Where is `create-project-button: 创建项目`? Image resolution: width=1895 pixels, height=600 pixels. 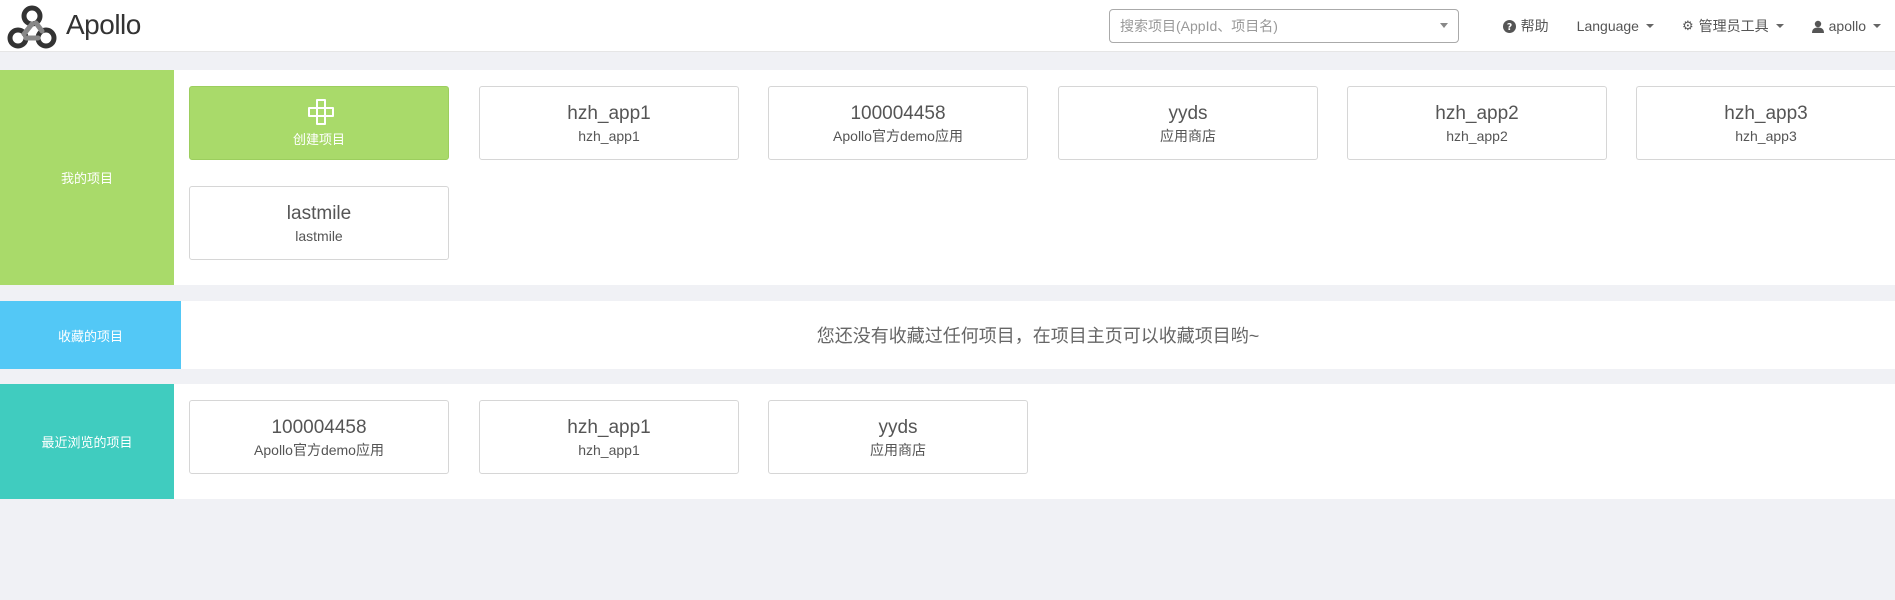
create-project-button: 创建项目 is located at coordinates (319, 123).